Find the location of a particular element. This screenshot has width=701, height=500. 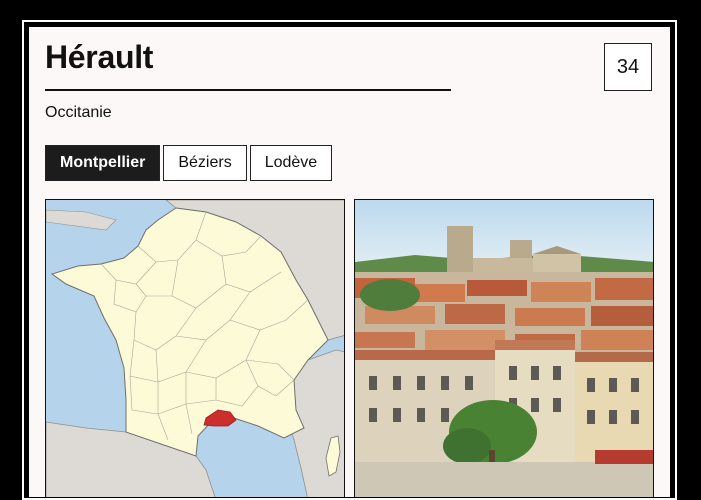

tab-montpellier: Montpellier is located at coordinates (103, 163).